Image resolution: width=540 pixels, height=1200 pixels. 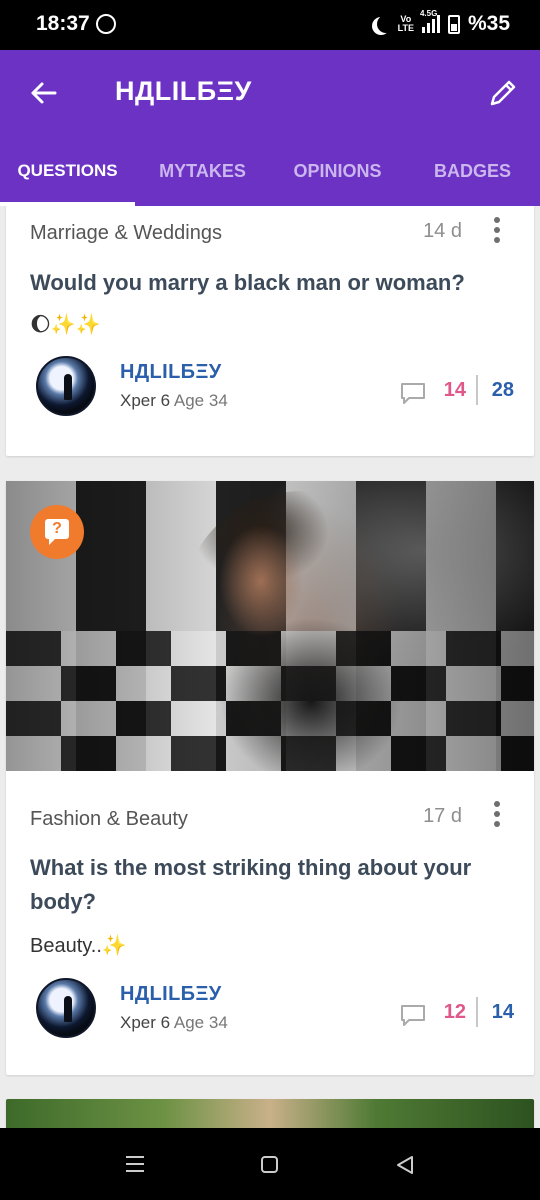 I want to click on network-type: 4.5G, so click(x=428, y=13).